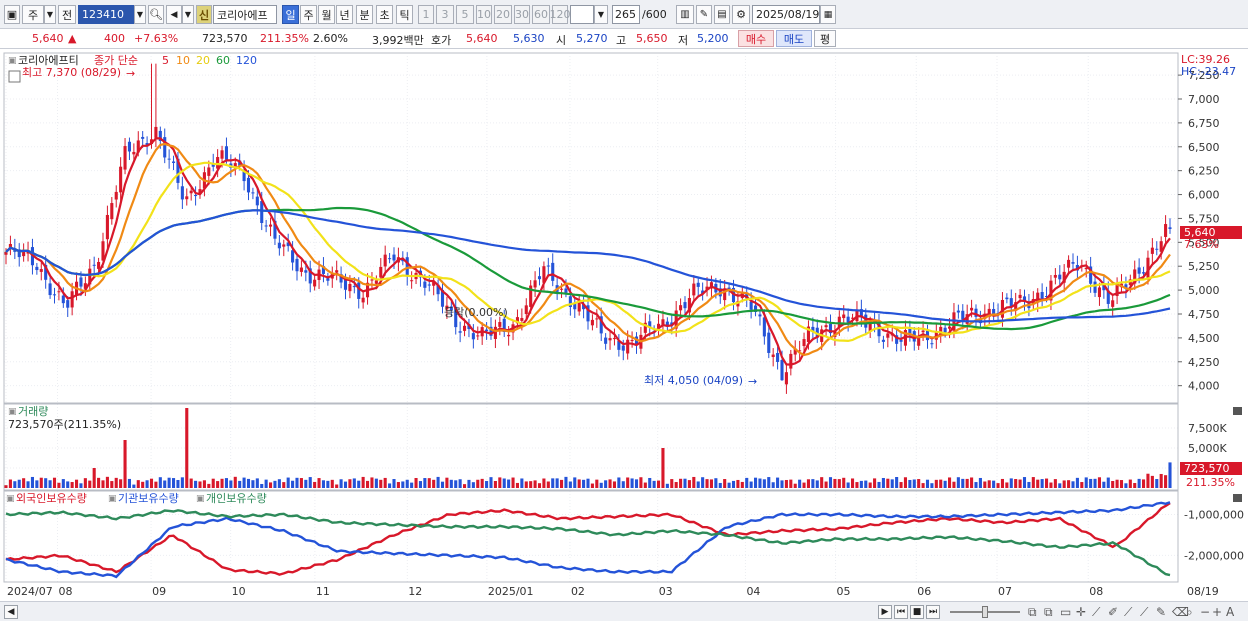 This screenshot has width=1248, height=621. What do you see at coordinates (985, 612) in the screenshot?
I see `zoom-slider-handle` at bounding box center [985, 612].